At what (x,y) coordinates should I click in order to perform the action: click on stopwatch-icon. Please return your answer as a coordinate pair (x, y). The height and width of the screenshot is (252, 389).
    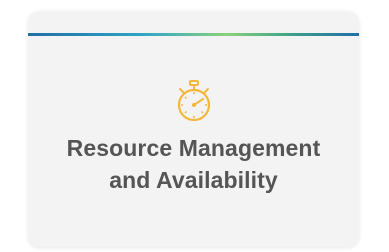
    Looking at the image, I should click on (193, 101).